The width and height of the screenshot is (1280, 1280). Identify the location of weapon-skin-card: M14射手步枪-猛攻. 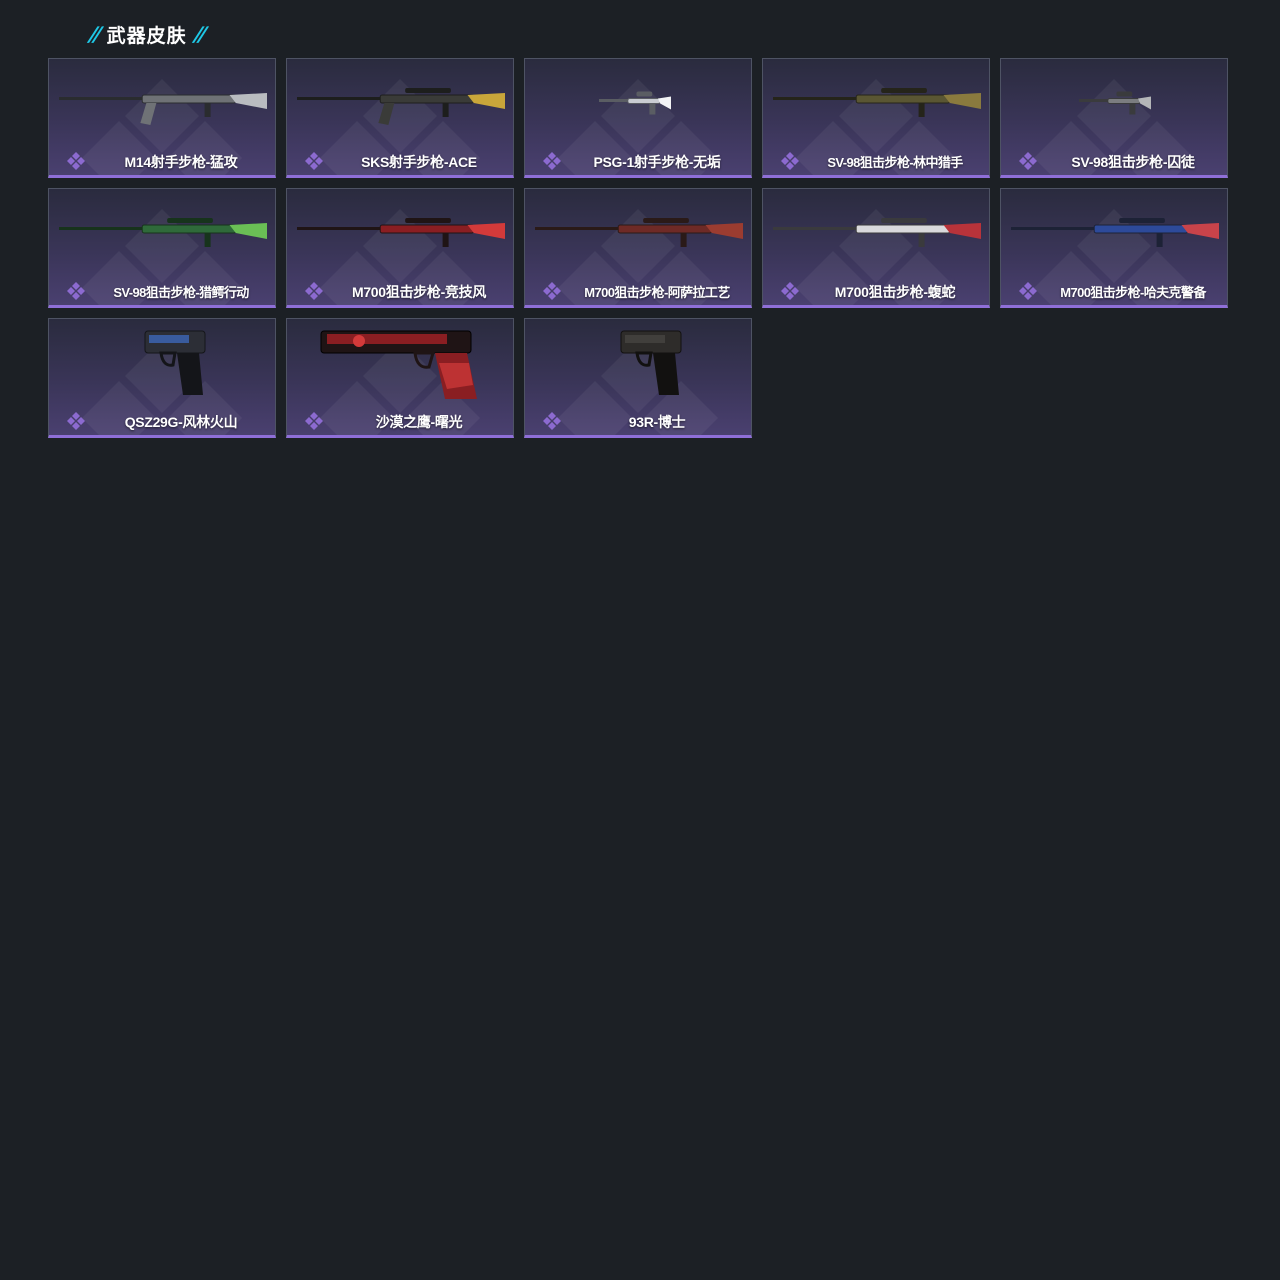
(162, 118).